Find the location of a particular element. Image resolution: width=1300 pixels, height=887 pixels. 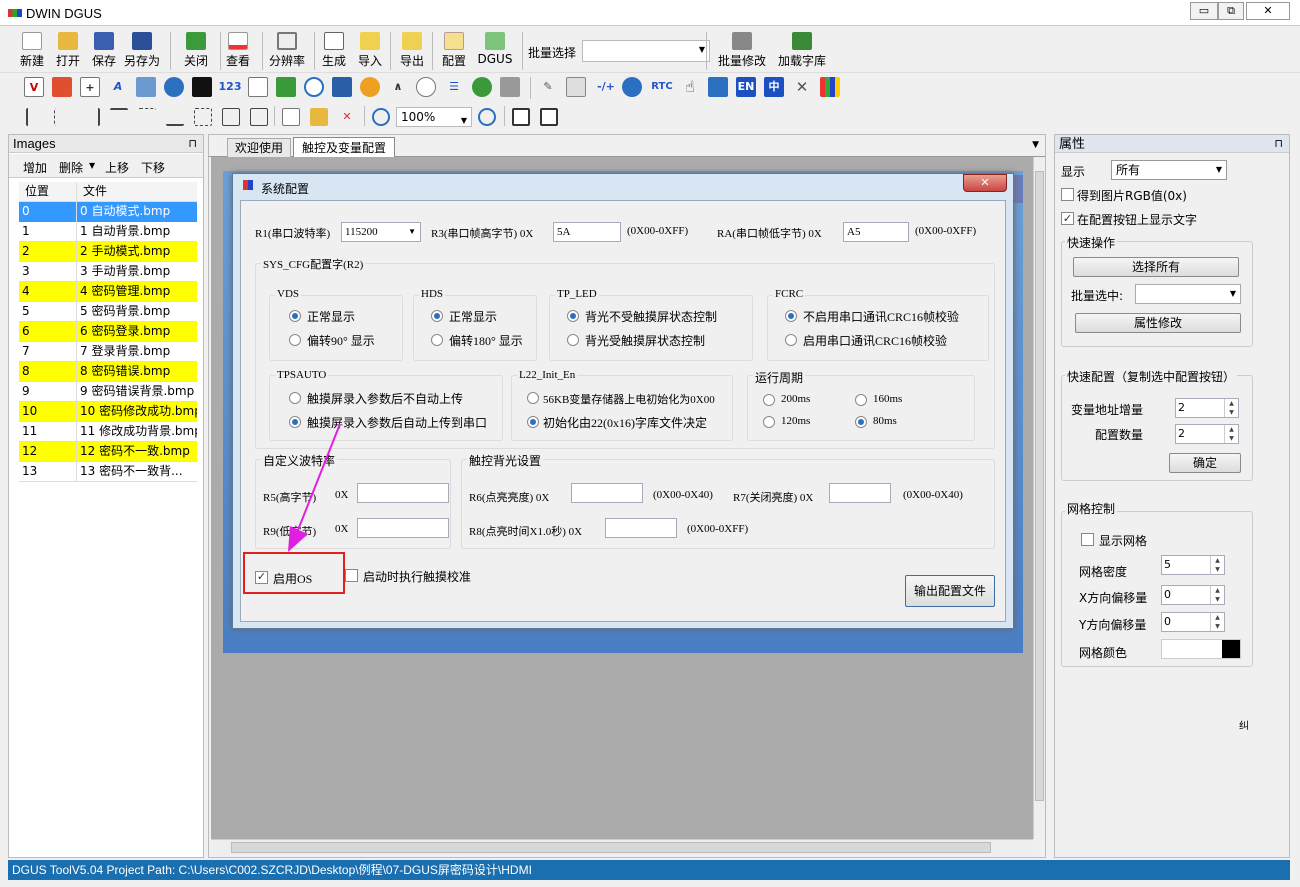

curve-icon: ∧ is located at coordinates (398, 87).